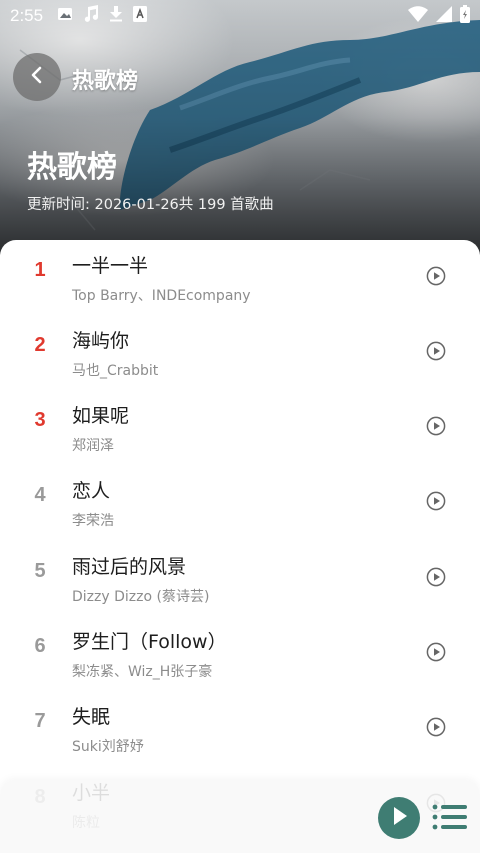 The image size is (480, 853). Describe the element at coordinates (105, 81) in the screenshot. I see `toolbar-title: 热歌榜` at that location.